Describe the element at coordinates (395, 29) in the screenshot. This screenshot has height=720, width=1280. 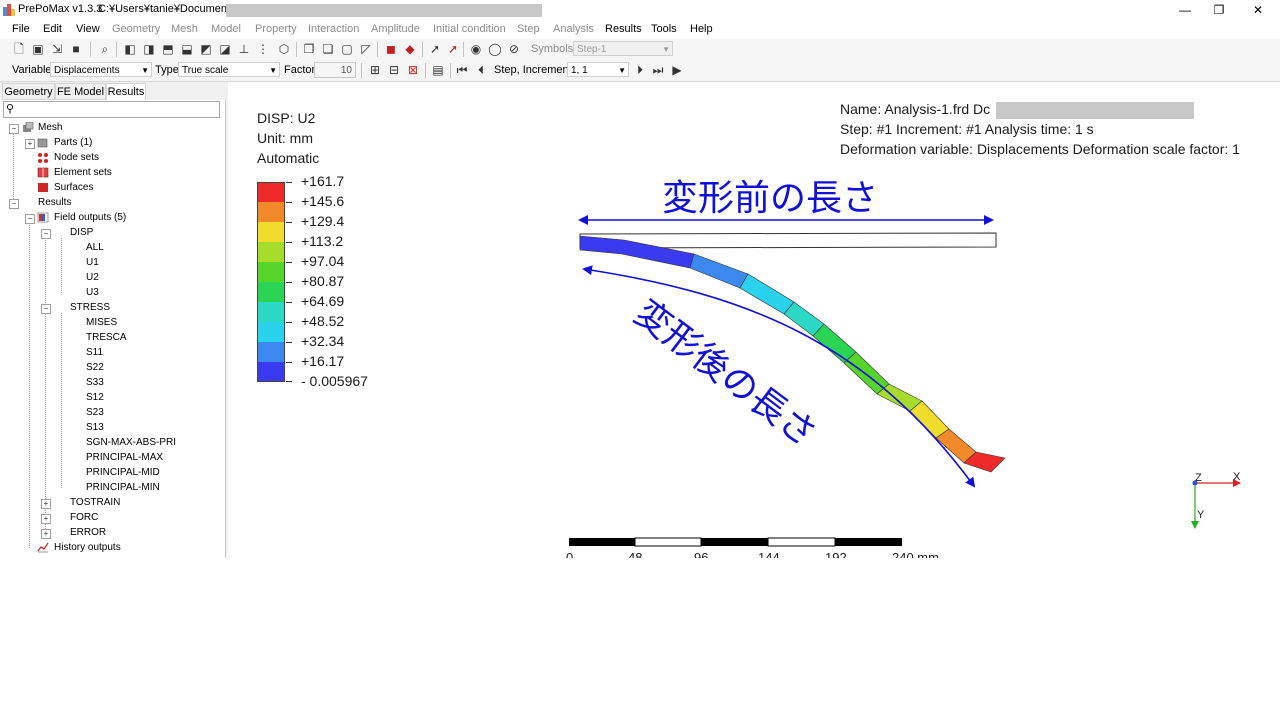
I see `menu-amplitude: Amplitude` at that location.